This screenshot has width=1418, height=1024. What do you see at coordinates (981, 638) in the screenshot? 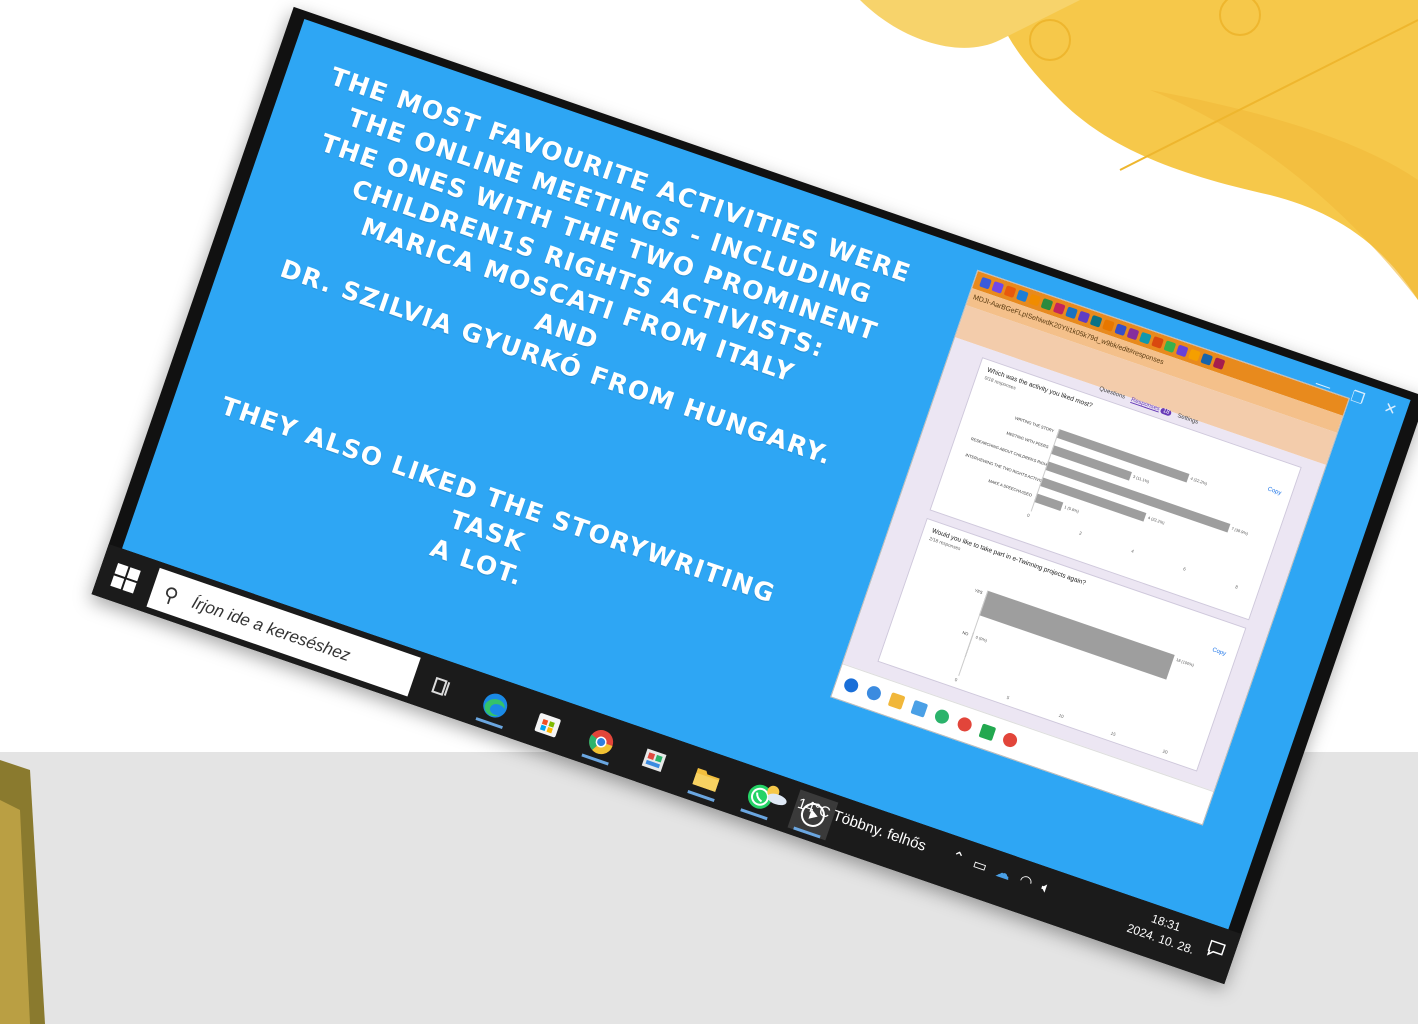
I see `bar-value-label: 0 (0%)` at bounding box center [981, 638].